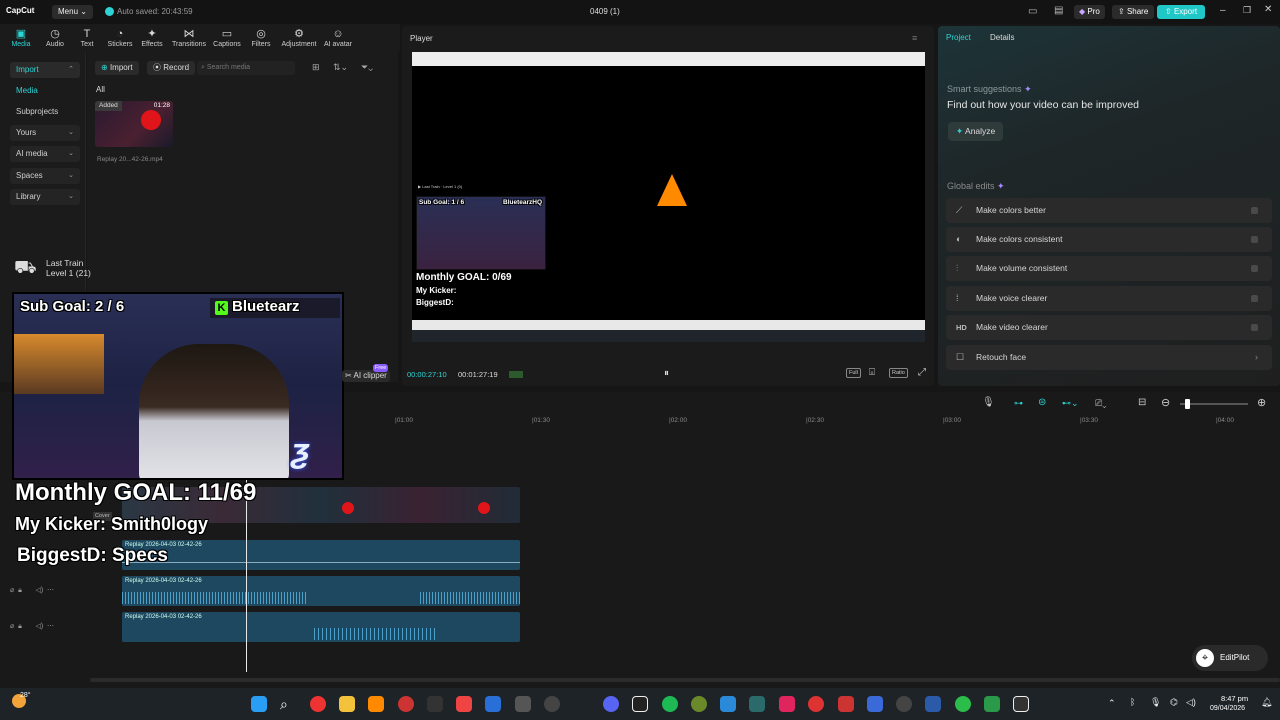 Image resolution: width=1280 pixels, height=720 pixels. What do you see at coordinates (316, 67) in the screenshot?
I see `grid-view-icon: ⊞` at bounding box center [316, 67].